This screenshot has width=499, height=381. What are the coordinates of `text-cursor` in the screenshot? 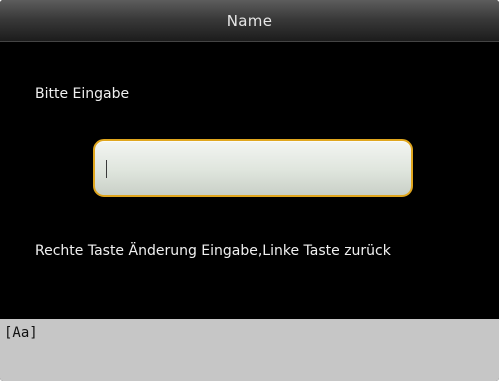 It's located at (106, 169).